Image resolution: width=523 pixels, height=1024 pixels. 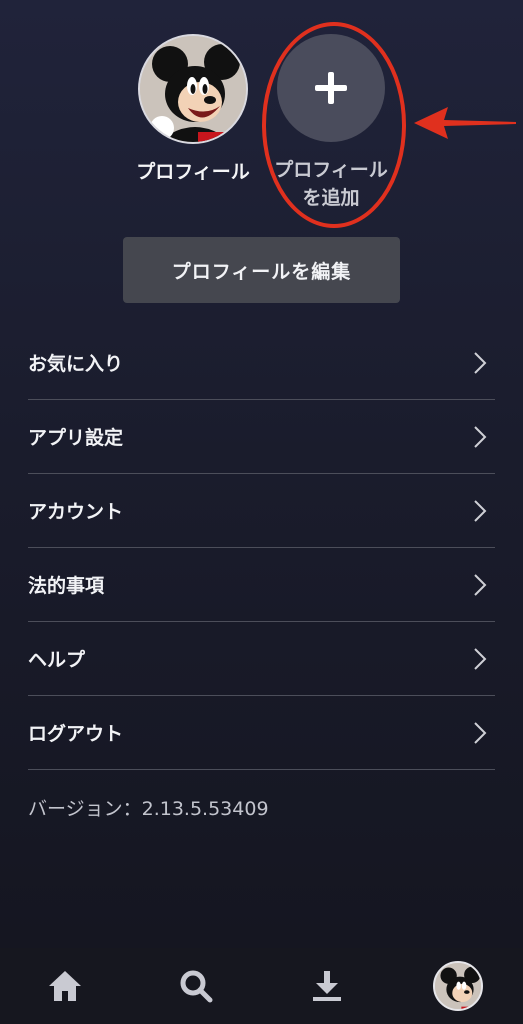 What do you see at coordinates (261, 511) in the screenshot?
I see `menu-item-account: アカウント` at bounding box center [261, 511].